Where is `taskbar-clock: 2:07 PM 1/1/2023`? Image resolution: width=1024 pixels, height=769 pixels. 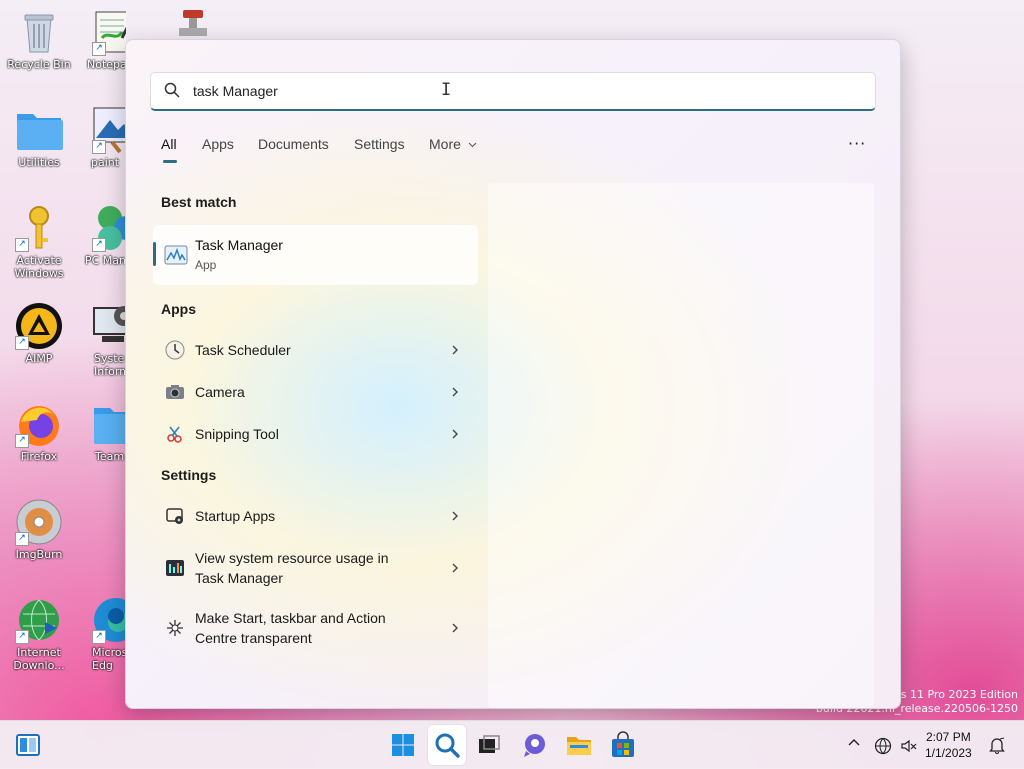
taskbar-clock: 2:07 PM 1/1/2023 is located at coordinates (948, 745).